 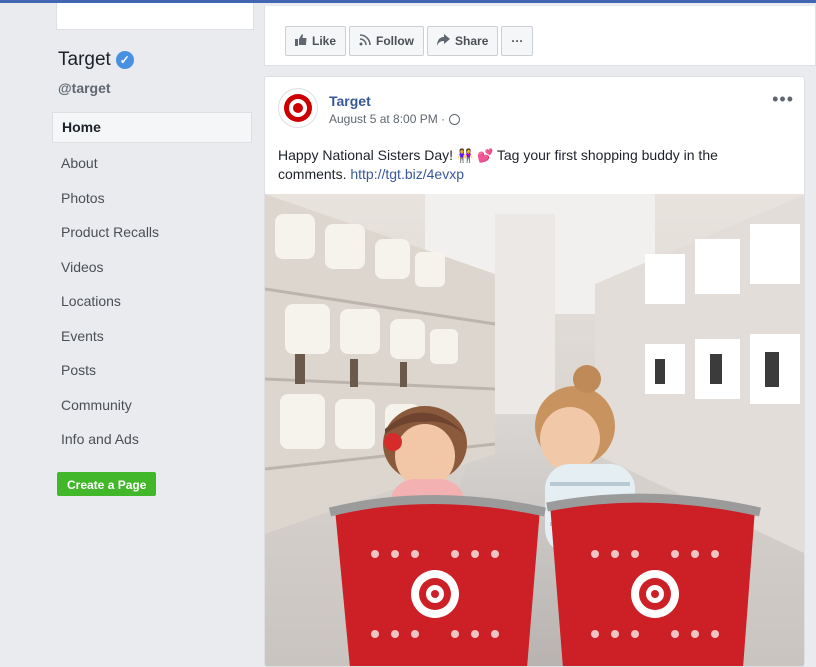 I want to click on target-logo-right, so click(x=655, y=594).